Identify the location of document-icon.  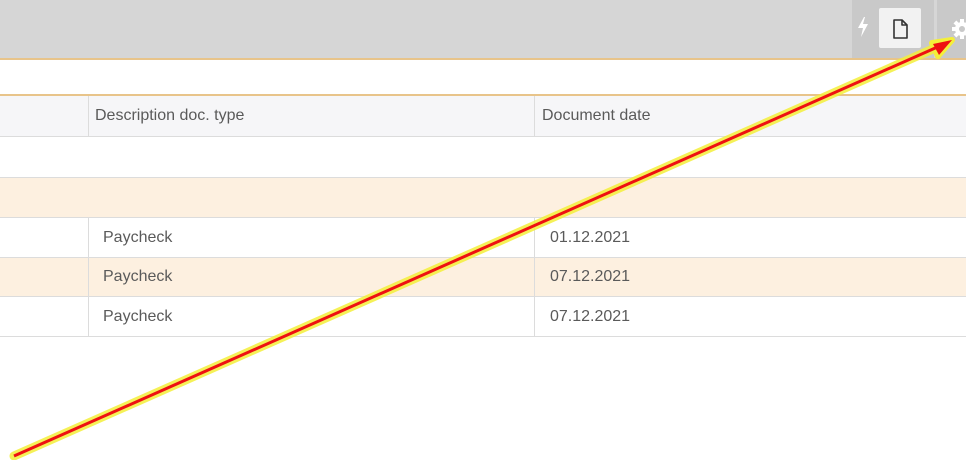
(900, 29).